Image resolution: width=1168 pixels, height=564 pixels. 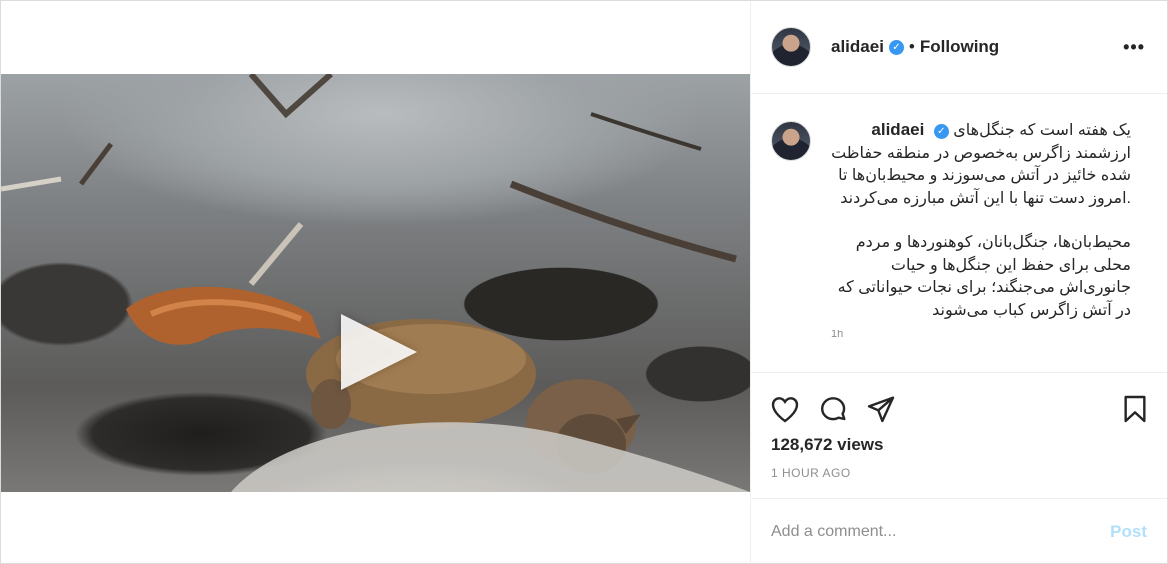 I want to click on following-button: Following, so click(x=959, y=47).